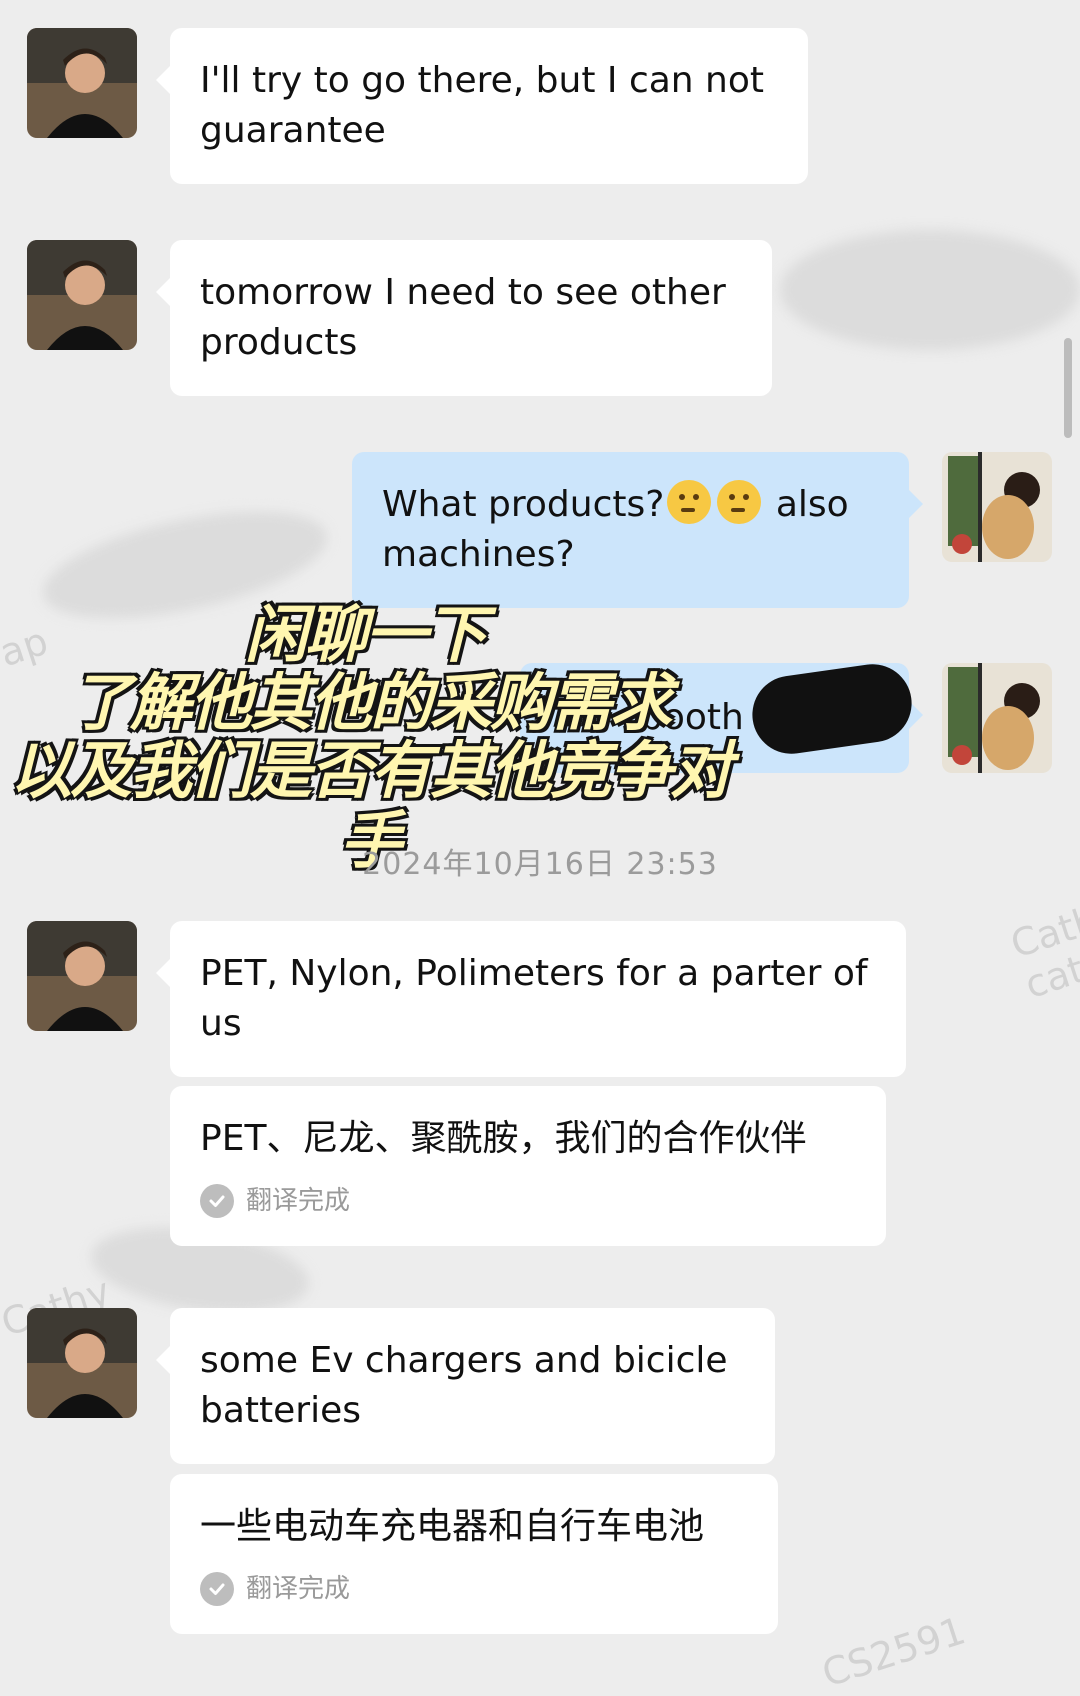  What do you see at coordinates (528, 1166) in the screenshot?
I see `translation-bubble: PET、尼龙、聚酰胺，我们的合作伙伴 翻译完成` at bounding box center [528, 1166].